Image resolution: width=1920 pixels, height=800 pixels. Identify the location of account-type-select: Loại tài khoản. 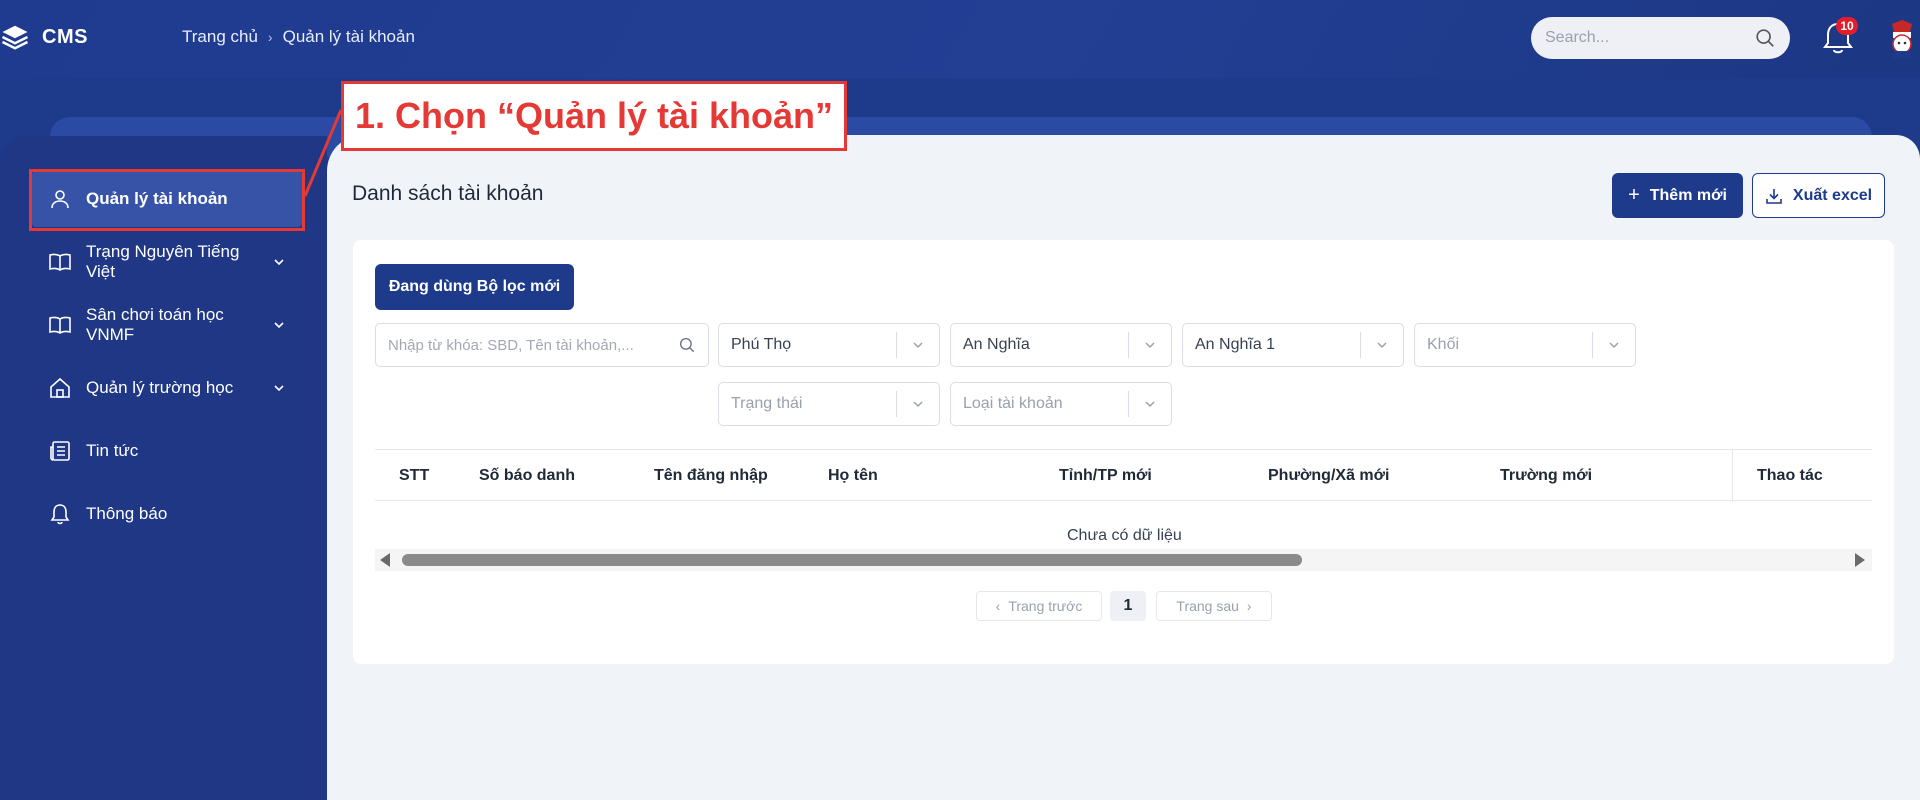
(1061, 404).